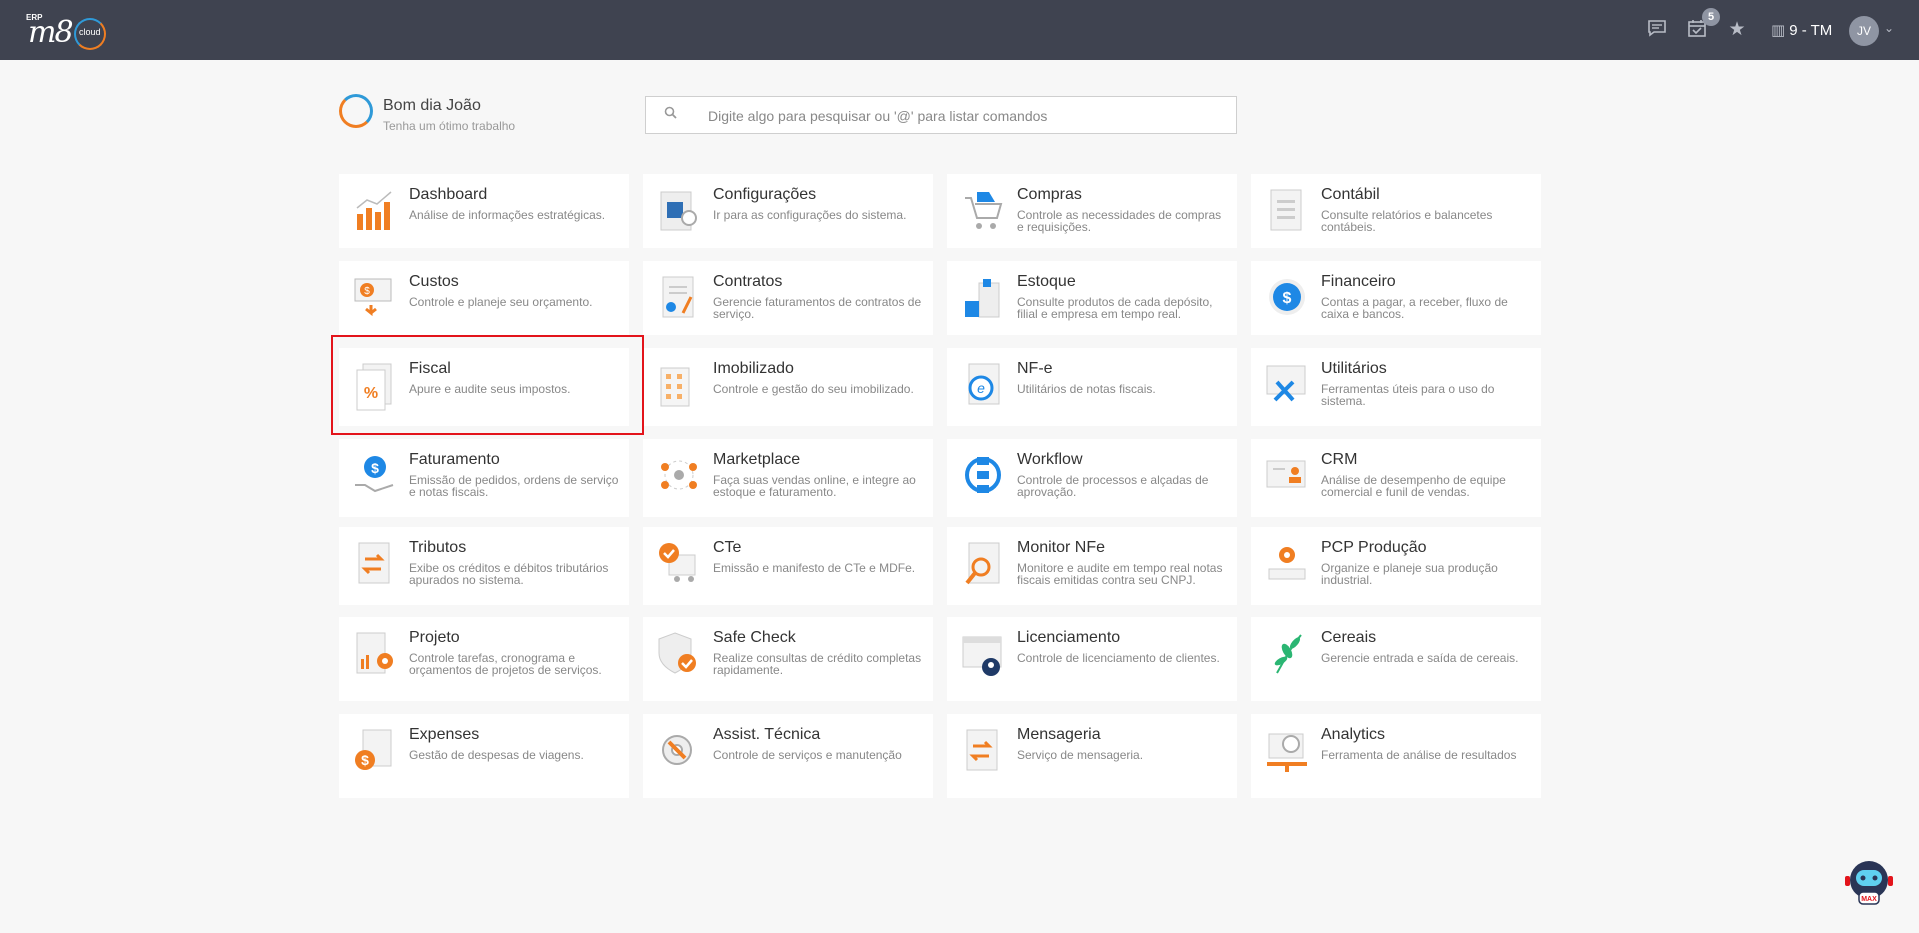 Image resolution: width=1919 pixels, height=933 pixels. I want to click on star-icon: ★, so click(1737, 30).